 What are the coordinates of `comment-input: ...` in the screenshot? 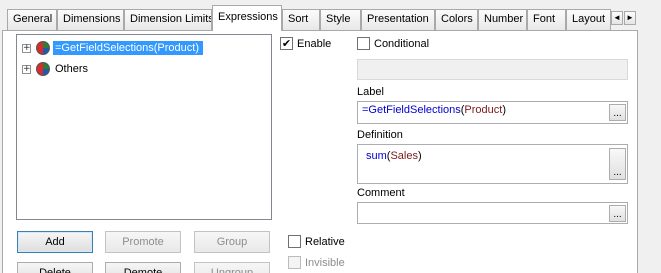 It's located at (492, 213).